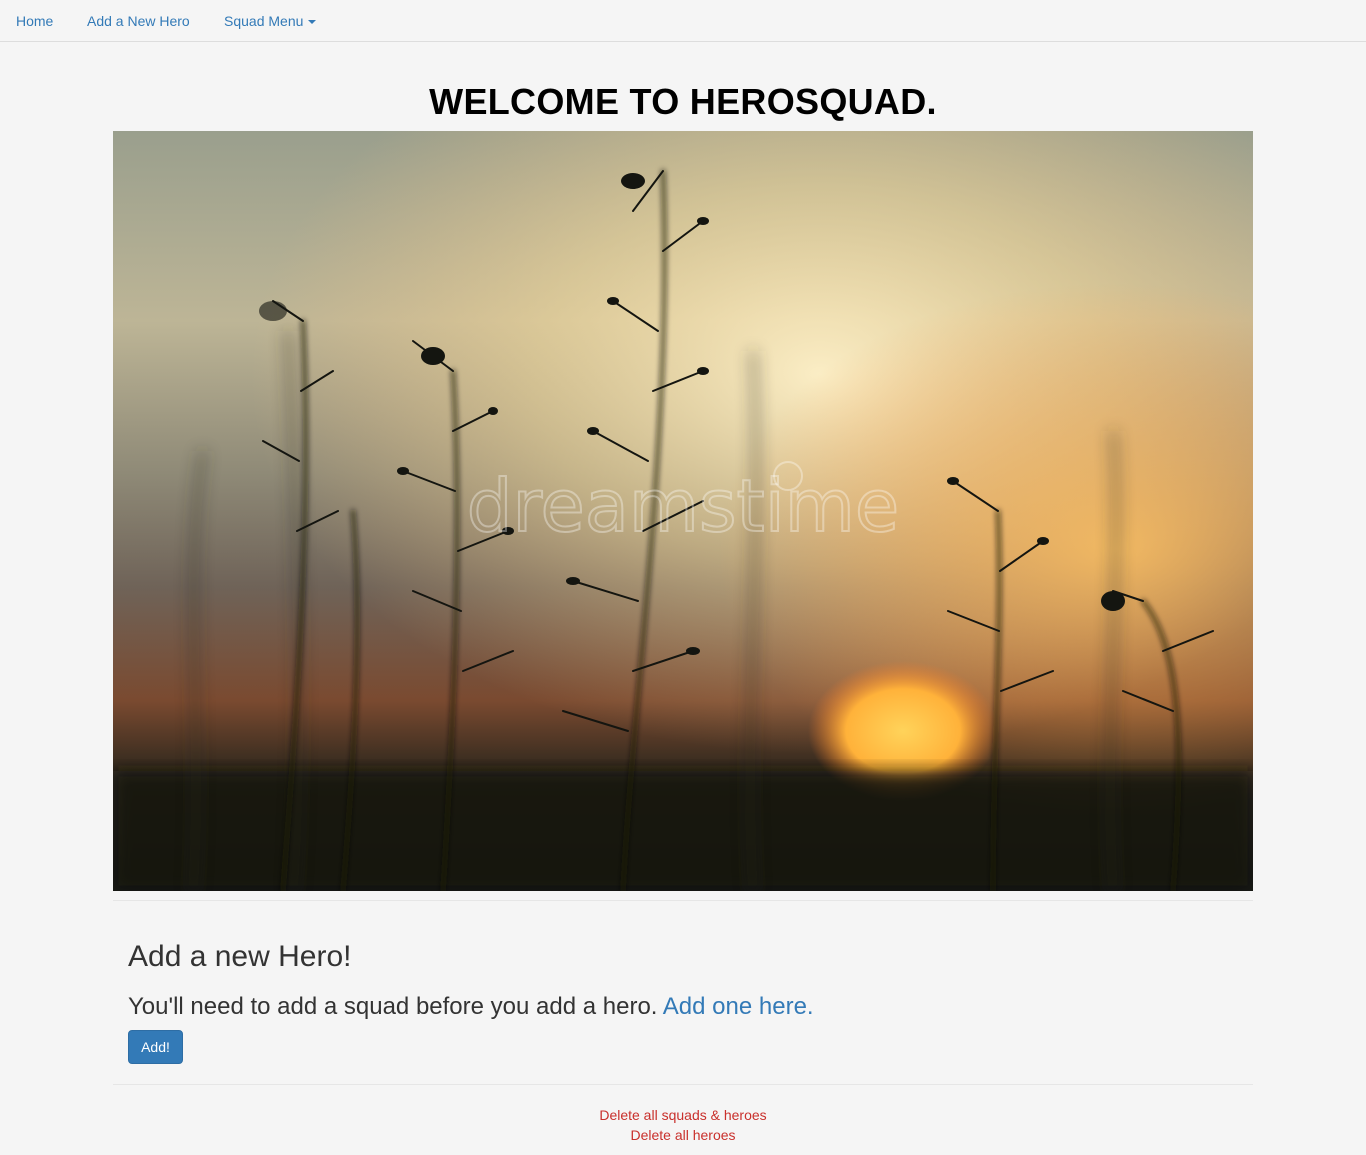 Image resolution: width=1366 pixels, height=1155 pixels. What do you see at coordinates (683, 1135) in the screenshot?
I see `delete-all-heroes-link: Delete all heroes` at bounding box center [683, 1135].